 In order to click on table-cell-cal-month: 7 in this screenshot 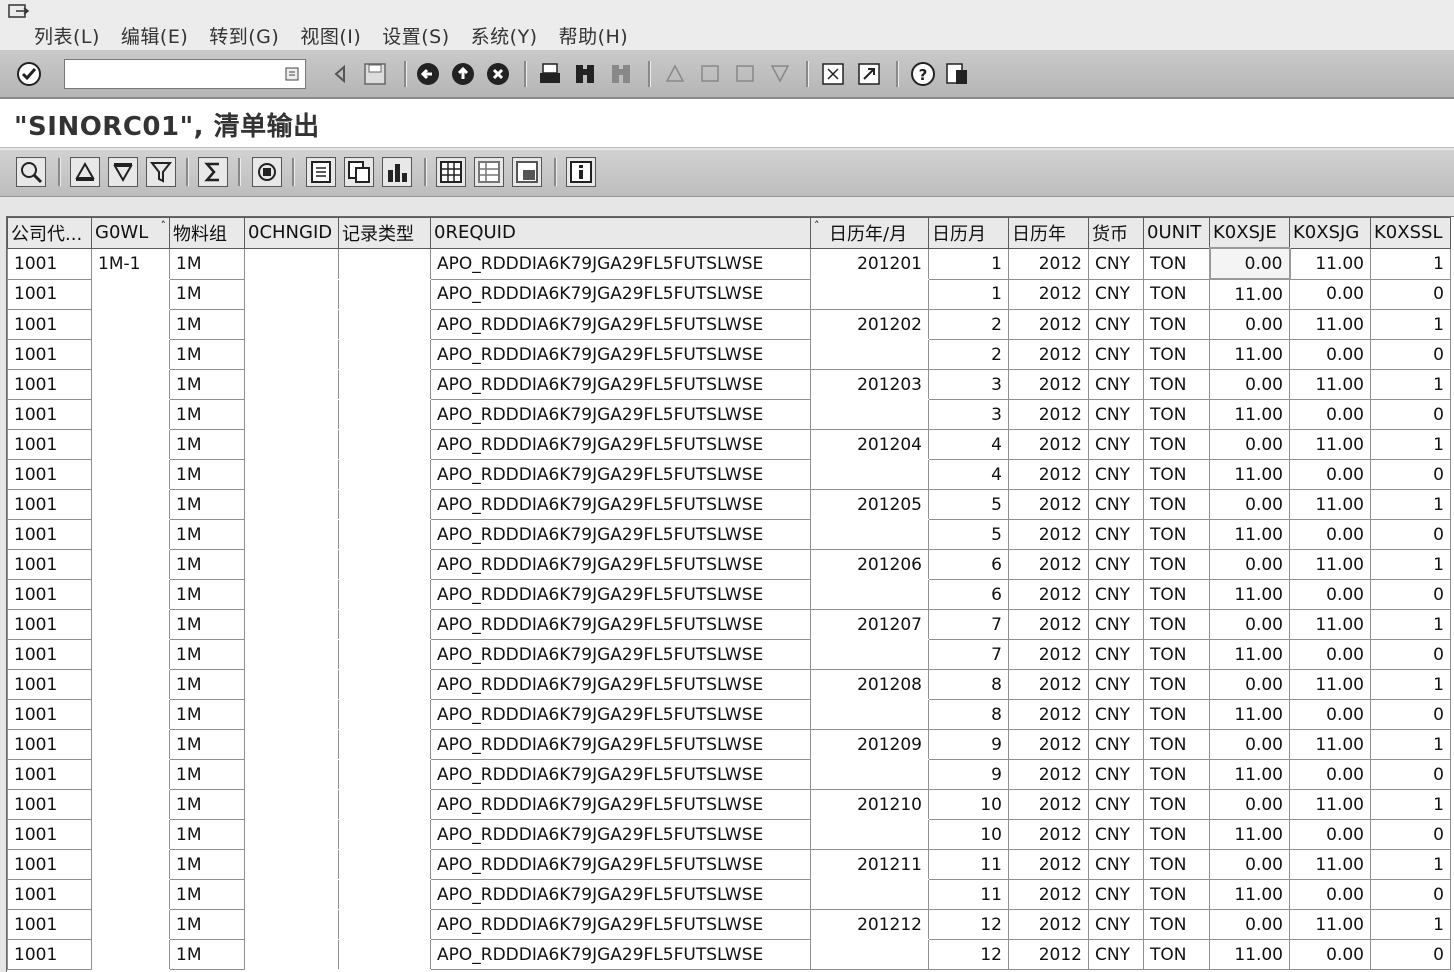, I will do `click(968, 654)`.